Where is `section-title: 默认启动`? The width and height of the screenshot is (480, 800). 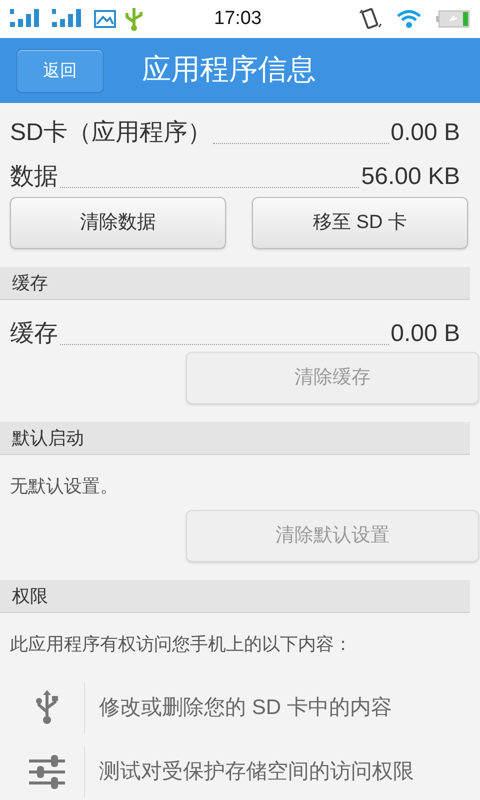
section-title: 默认启动 is located at coordinates (48, 438).